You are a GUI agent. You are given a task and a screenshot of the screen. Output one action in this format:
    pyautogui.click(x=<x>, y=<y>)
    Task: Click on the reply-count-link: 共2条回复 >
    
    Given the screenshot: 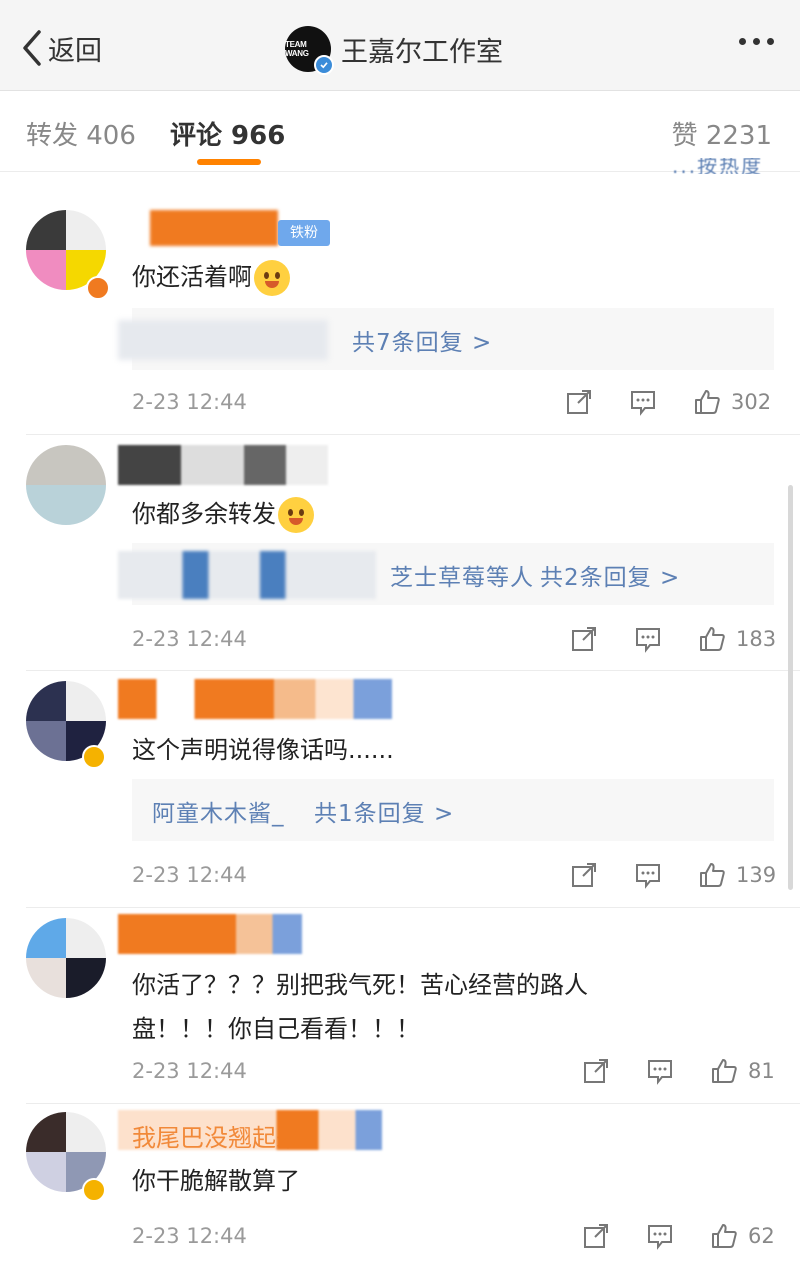 What is the action you would take?
    pyautogui.click(x=610, y=575)
    